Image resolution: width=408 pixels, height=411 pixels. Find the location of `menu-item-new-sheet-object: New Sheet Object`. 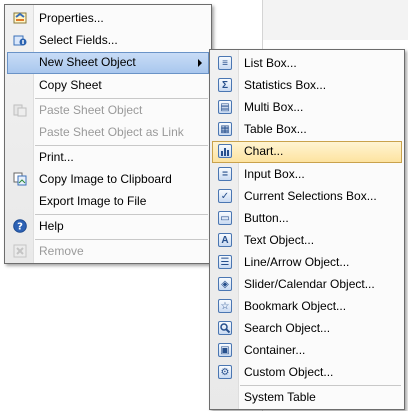

menu-item-new-sheet-object: New Sheet Object is located at coordinates (108, 63).